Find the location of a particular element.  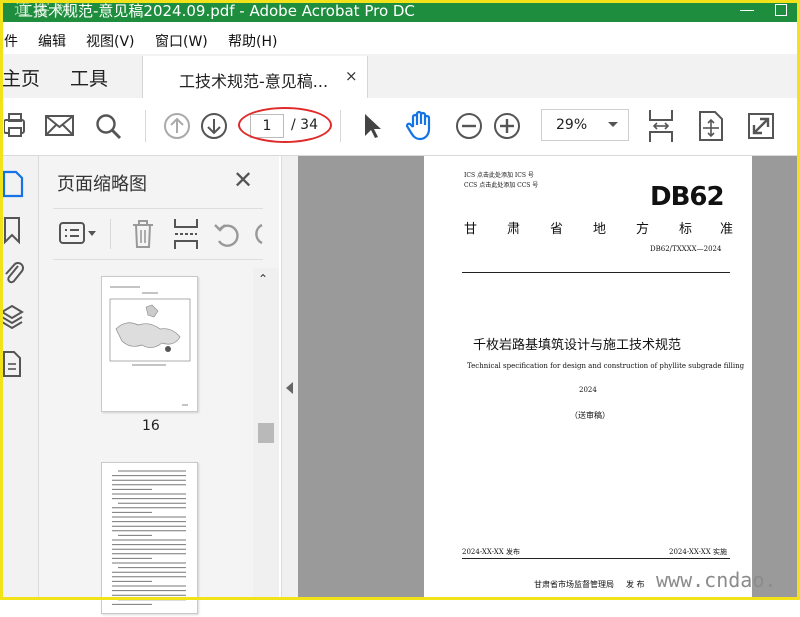

text-page-preview is located at coordinates (149, 537).